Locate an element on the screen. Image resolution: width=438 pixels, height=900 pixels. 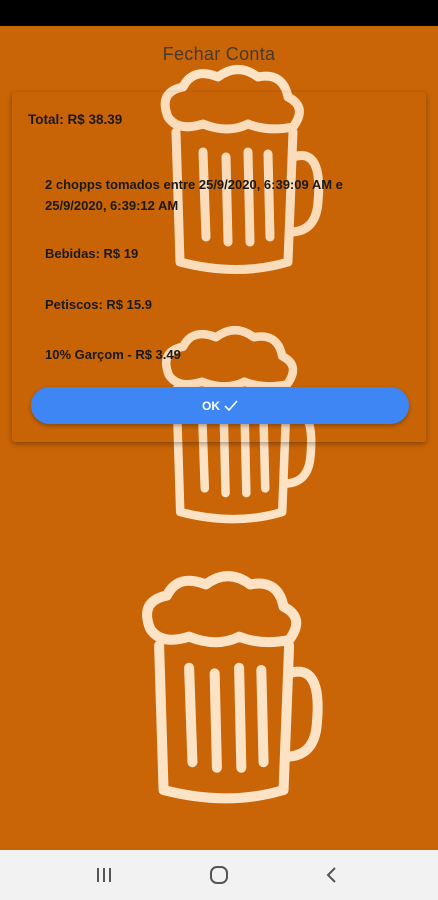
system-nav-bar is located at coordinates (219, 875).